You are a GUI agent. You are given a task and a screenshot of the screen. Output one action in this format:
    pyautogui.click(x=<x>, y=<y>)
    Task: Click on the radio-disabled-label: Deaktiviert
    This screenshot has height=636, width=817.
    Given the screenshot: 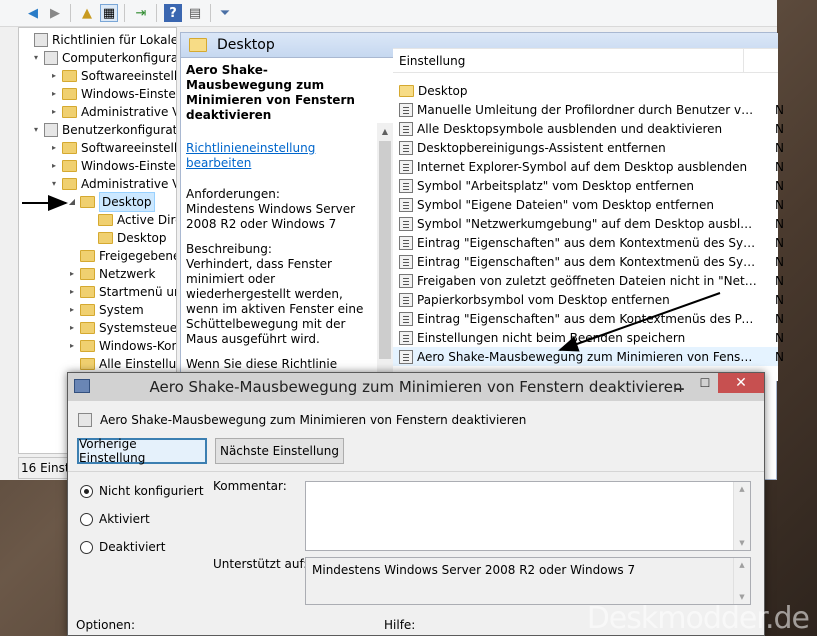 What is the action you would take?
    pyautogui.click(x=132, y=547)
    